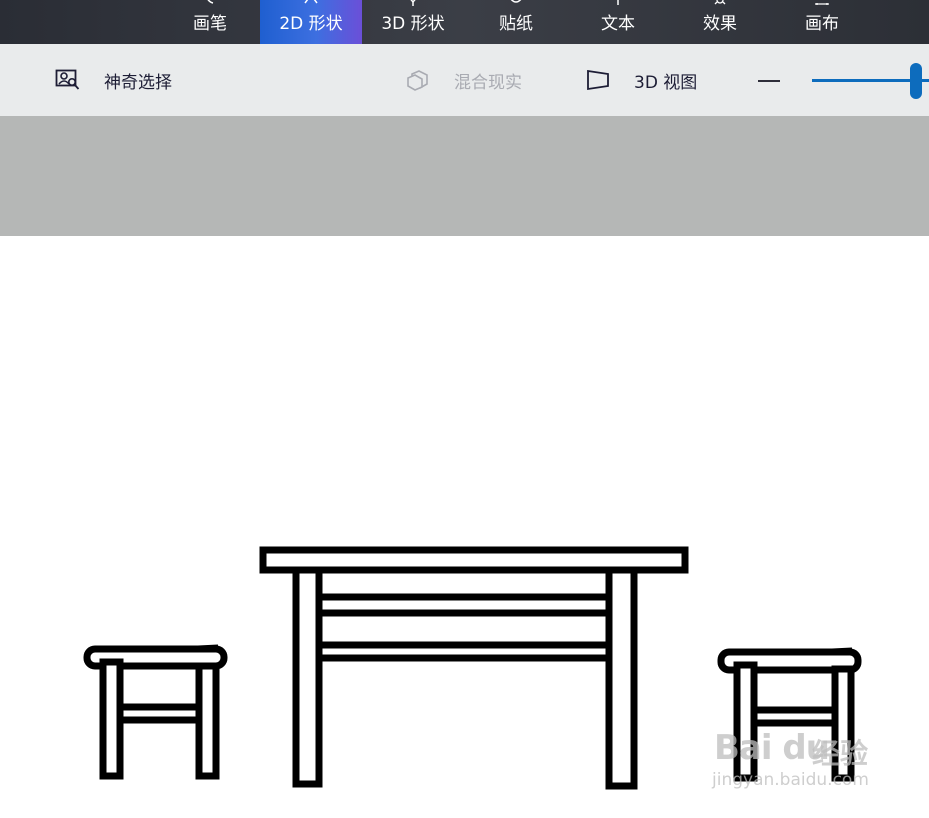  I want to click on 2d-shapes-icon, so click(311, 2).